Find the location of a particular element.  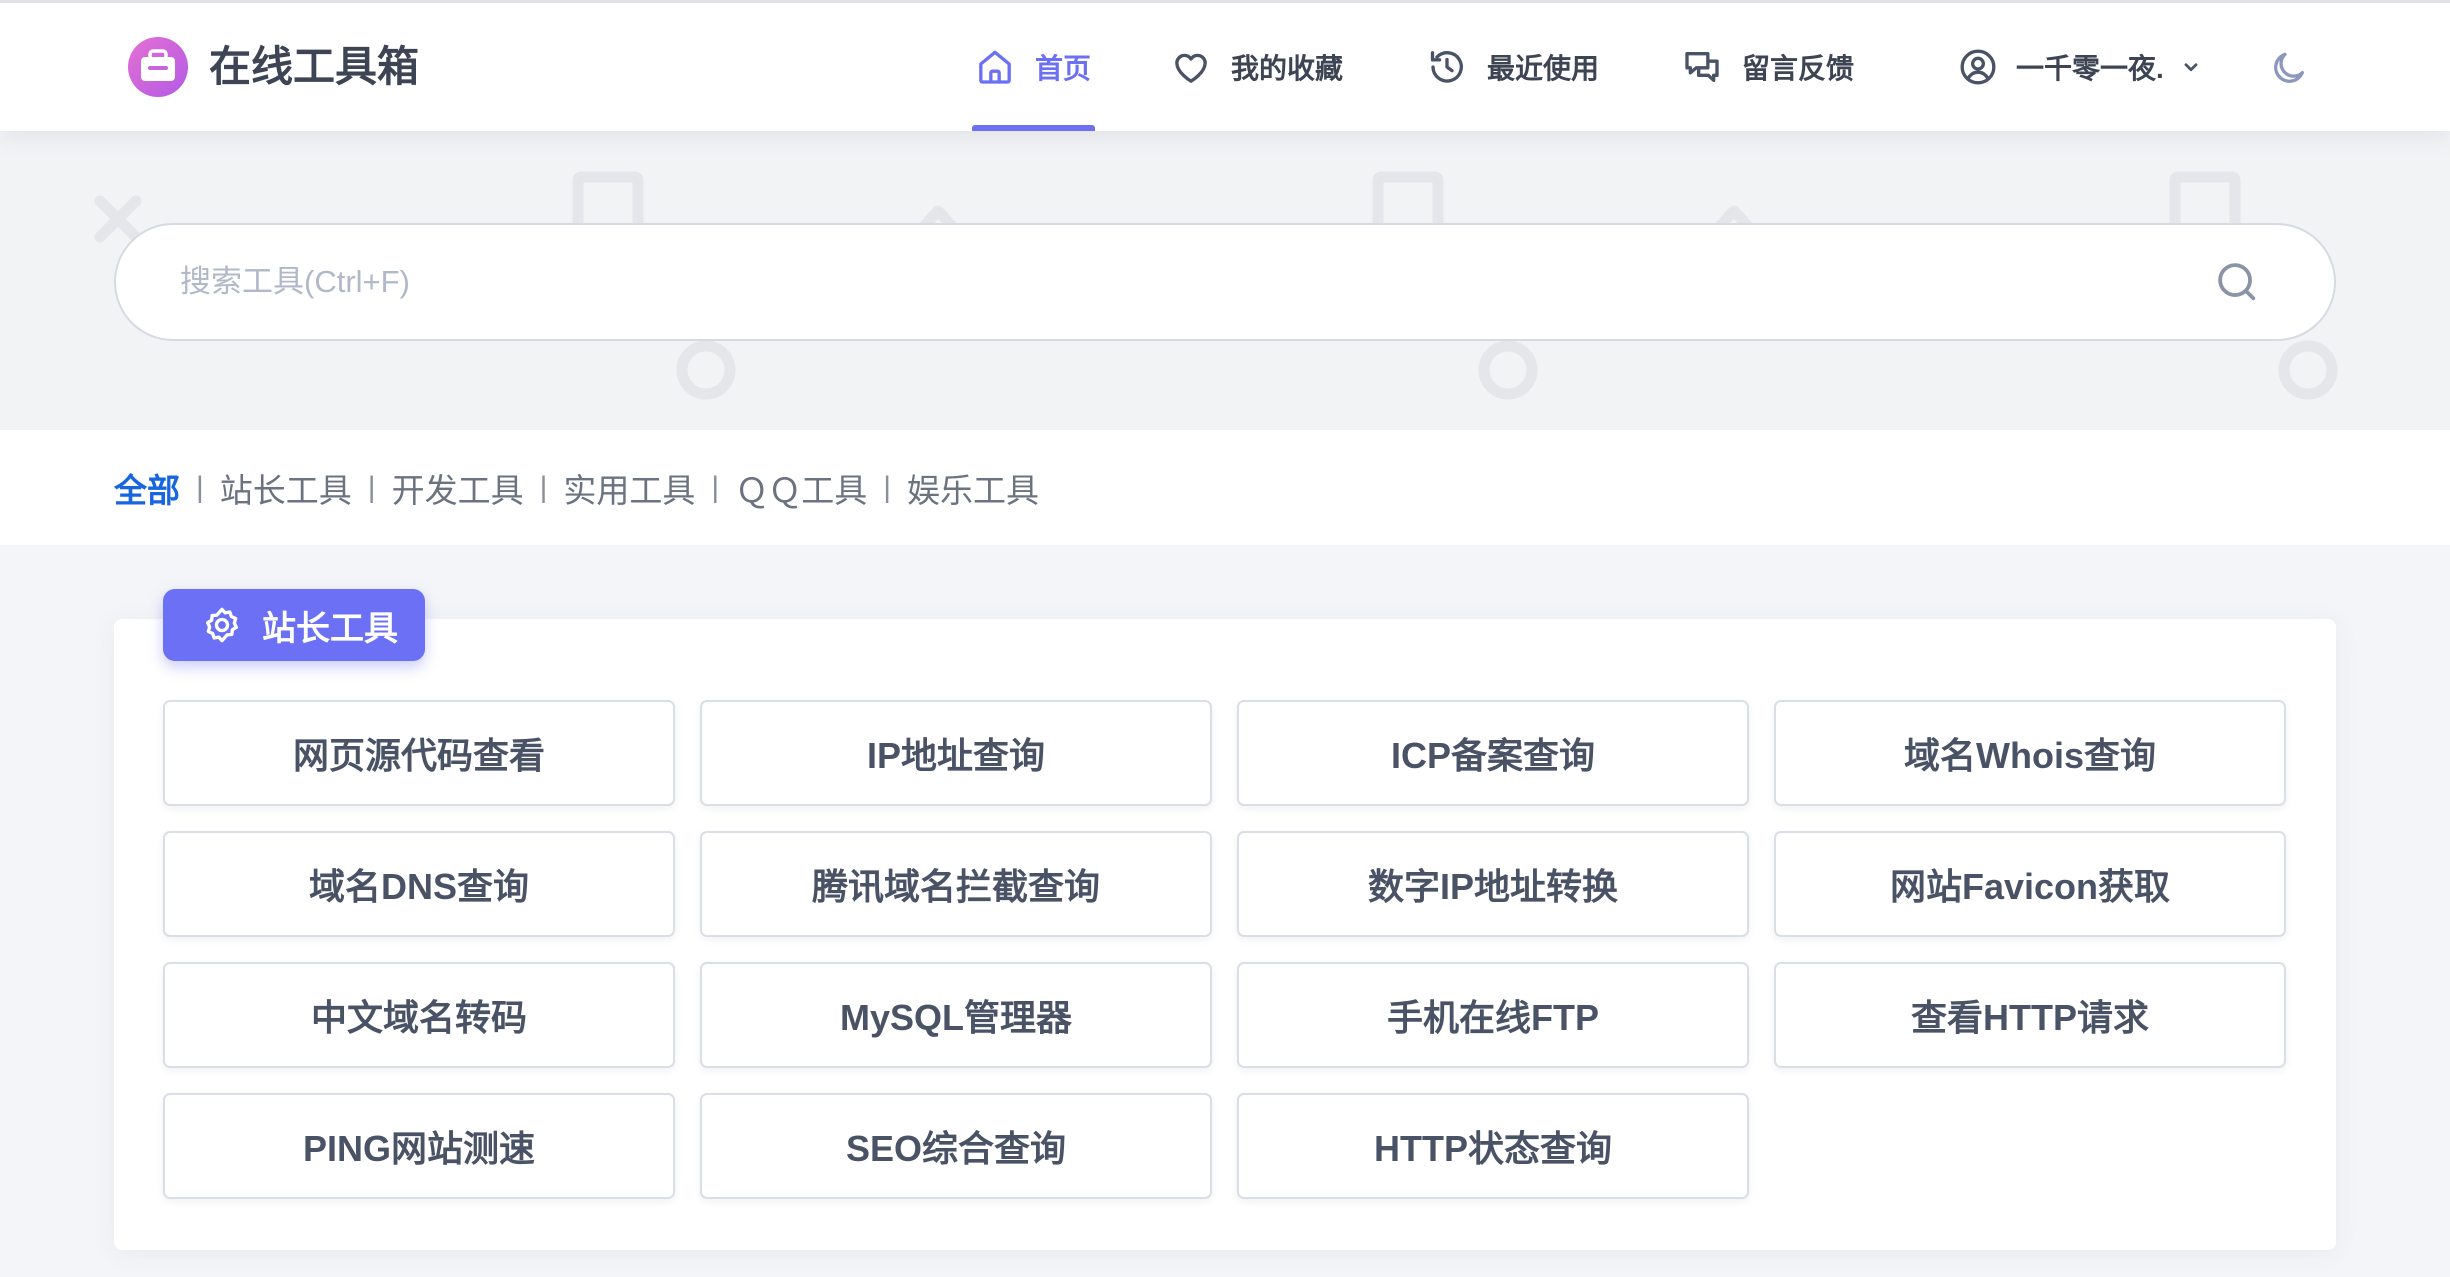

nav-feedback: 留言反馈 is located at coordinates (1768, 67).